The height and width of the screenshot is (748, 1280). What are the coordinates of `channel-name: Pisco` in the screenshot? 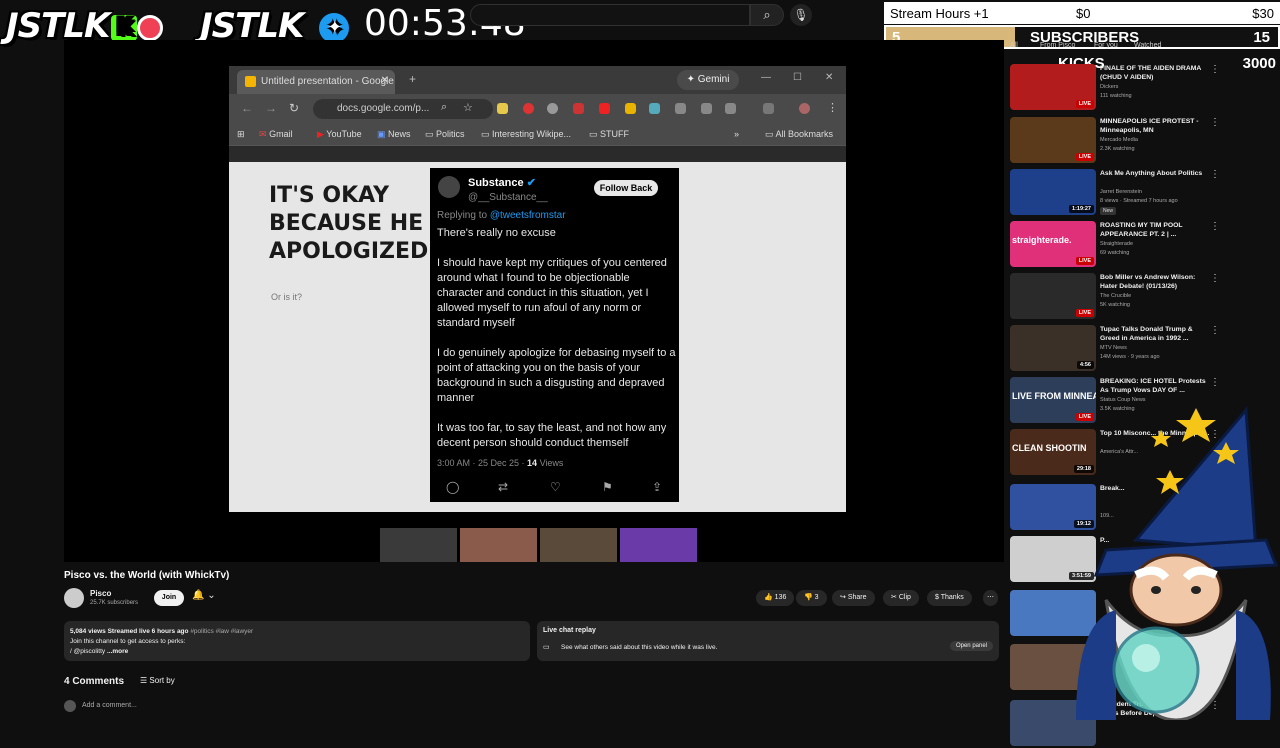 It's located at (100, 593).